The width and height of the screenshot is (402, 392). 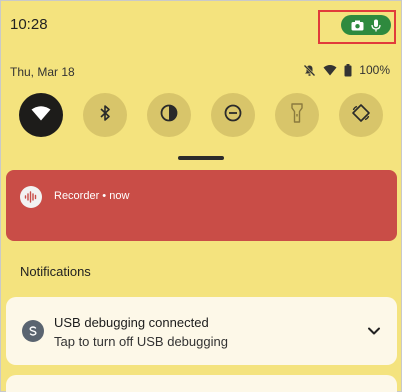 I want to click on bluetooth-tile, so click(x=105, y=115).